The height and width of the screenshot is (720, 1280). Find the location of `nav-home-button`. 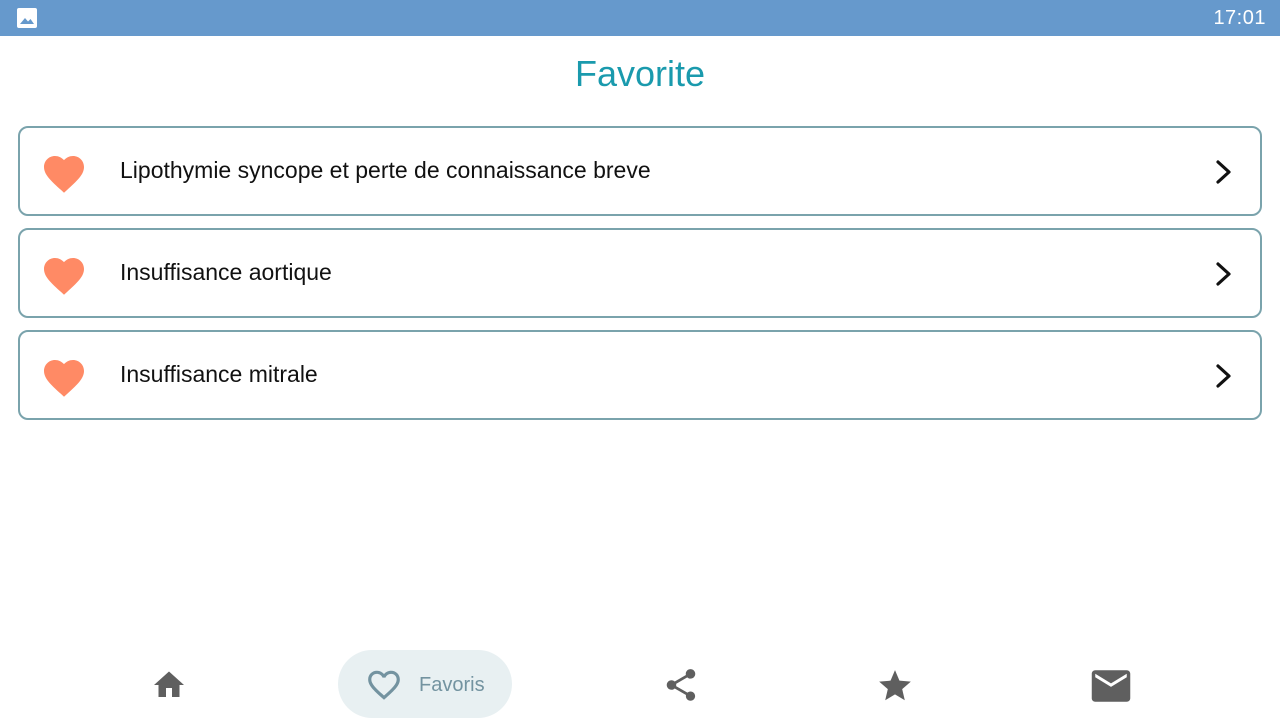

nav-home-button is located at coordinates (169, 685).